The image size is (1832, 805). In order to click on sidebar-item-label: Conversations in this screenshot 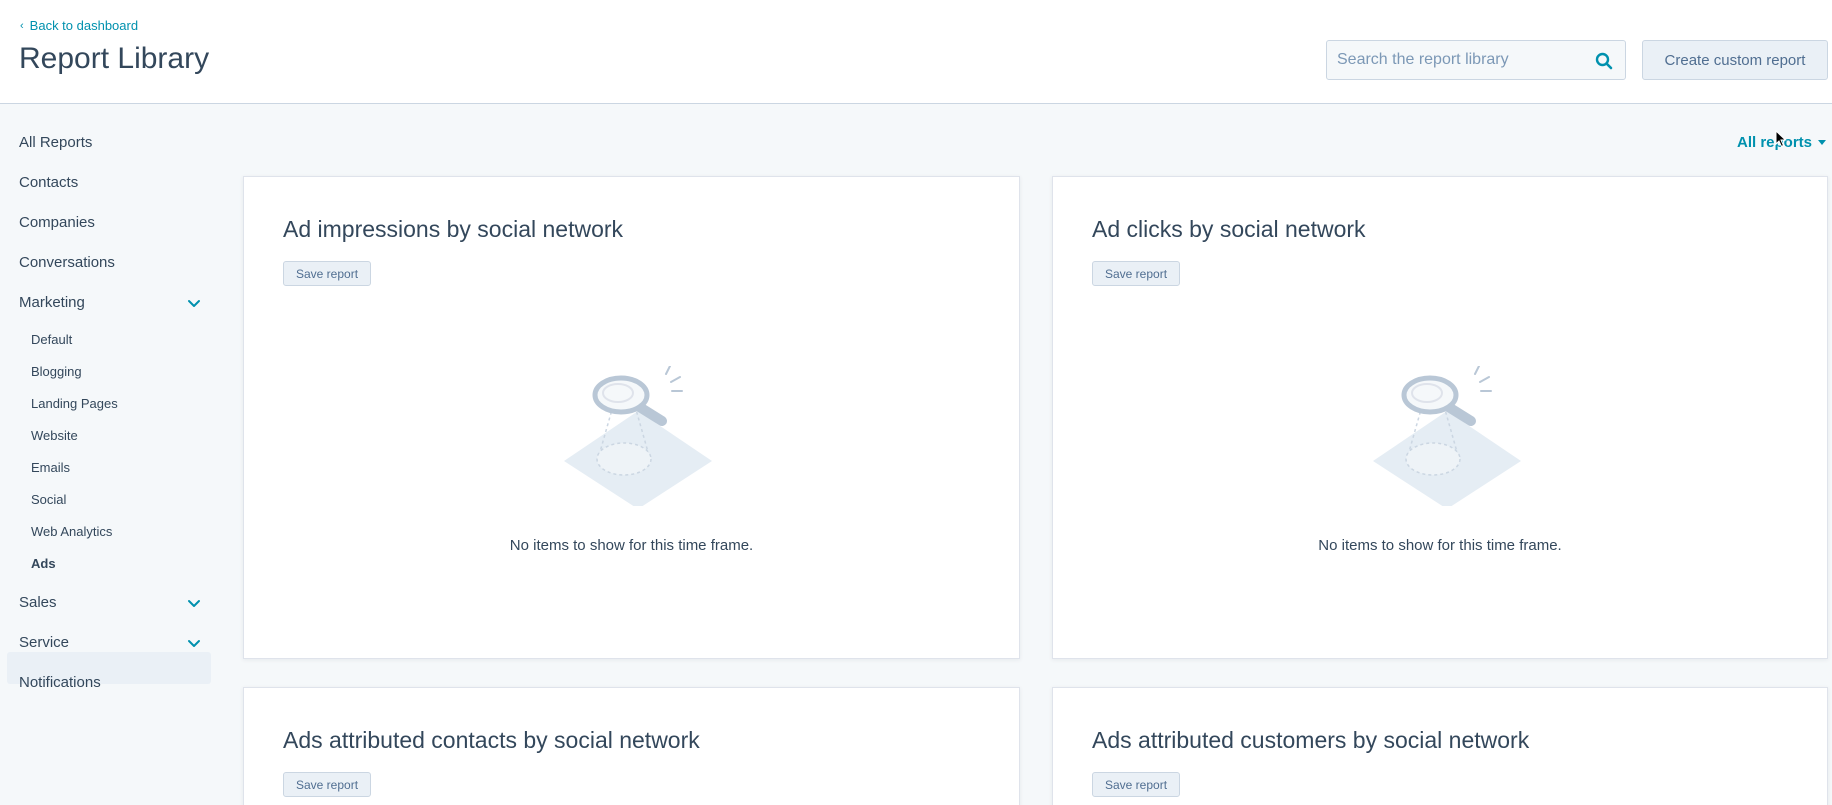, I will do `click(67, 262)`.